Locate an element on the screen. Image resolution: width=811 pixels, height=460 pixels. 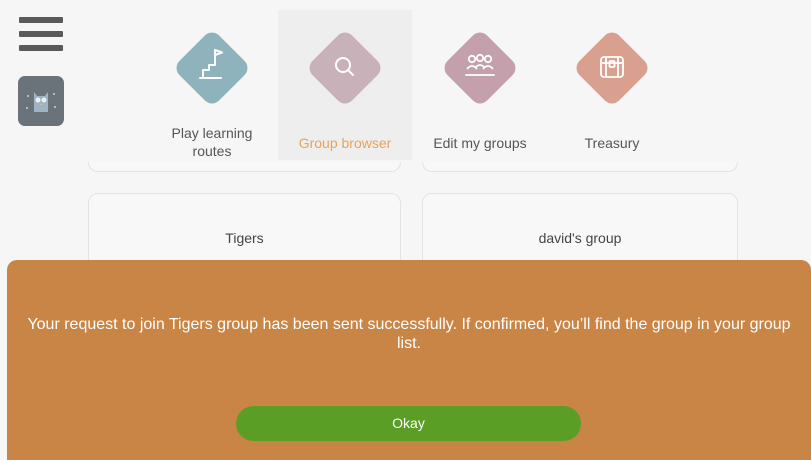
route-flag-icon is located at coordinates (211, 64).